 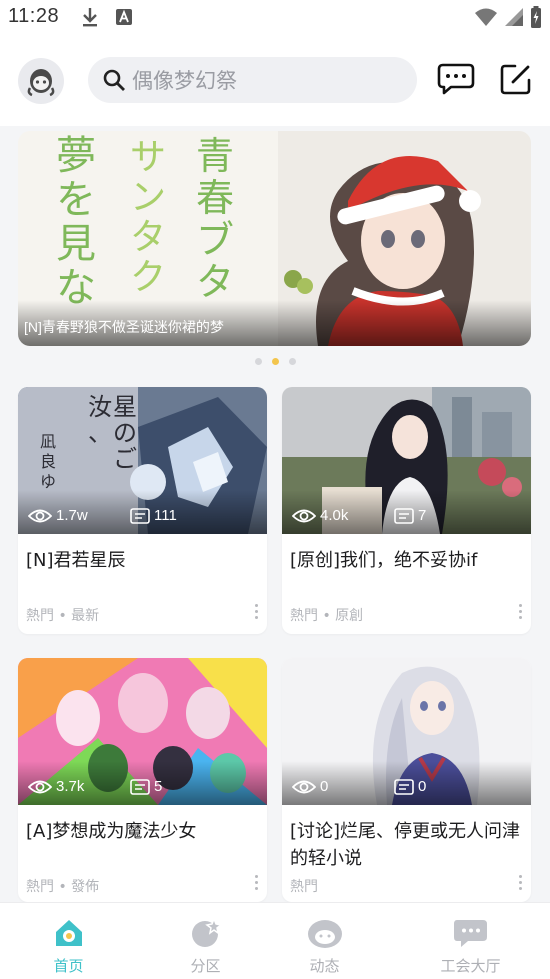 I want to click on post-card: 汝、 星のご 凪良ゆ 1.7w 111 [N]君若星辰 熱門 • 最新, so click(x=142, y=510).